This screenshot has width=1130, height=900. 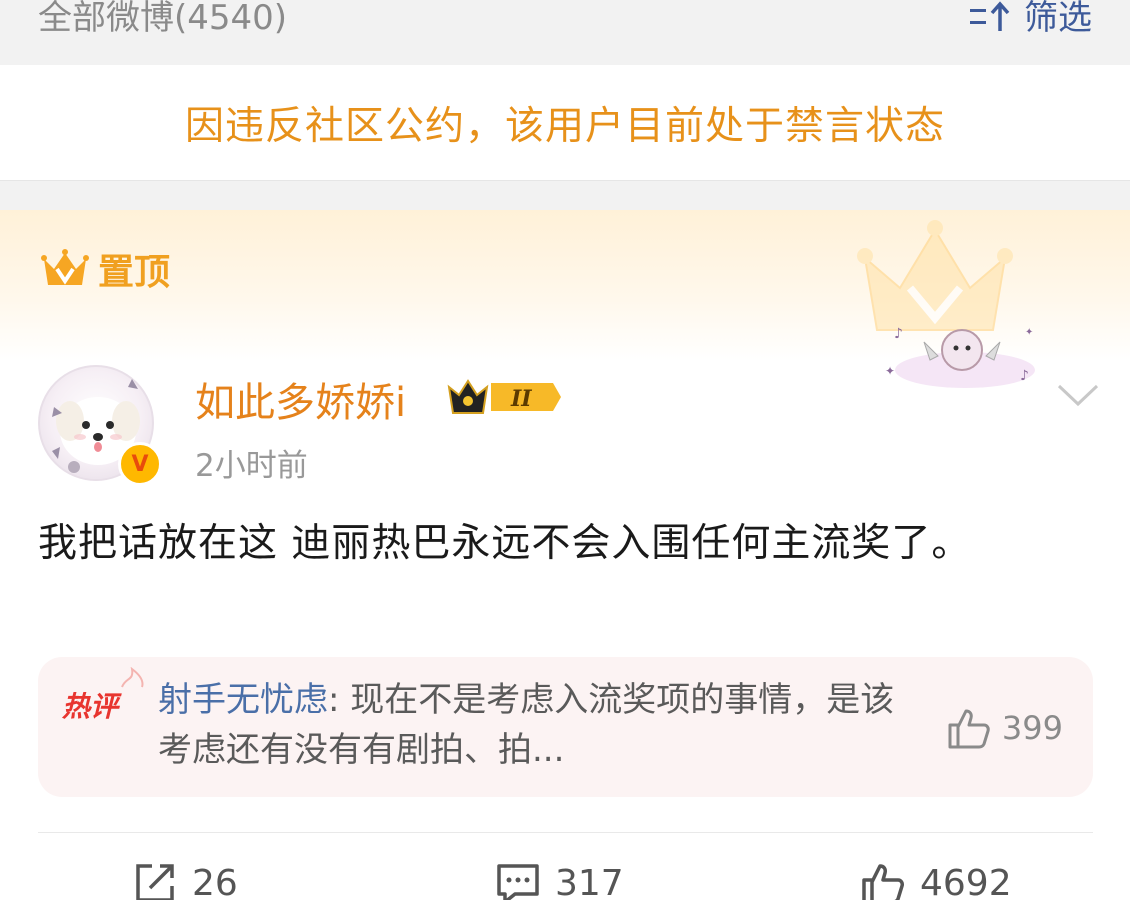 What do you see at coordinates (1078, 395) in the screenshot?
I see `chevron-down-icon` at bounding box center [1078, 395].